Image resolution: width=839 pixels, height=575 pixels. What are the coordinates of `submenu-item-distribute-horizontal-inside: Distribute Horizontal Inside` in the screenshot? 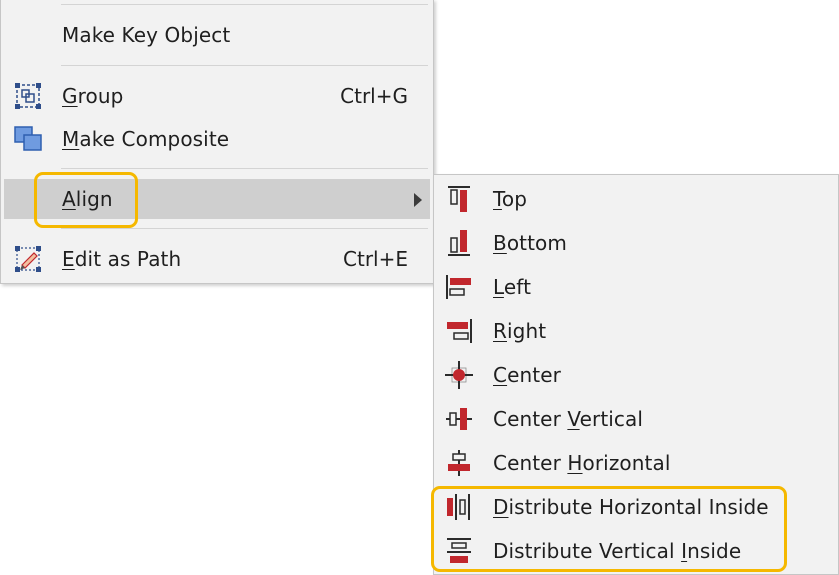 It's located at (636, 507).